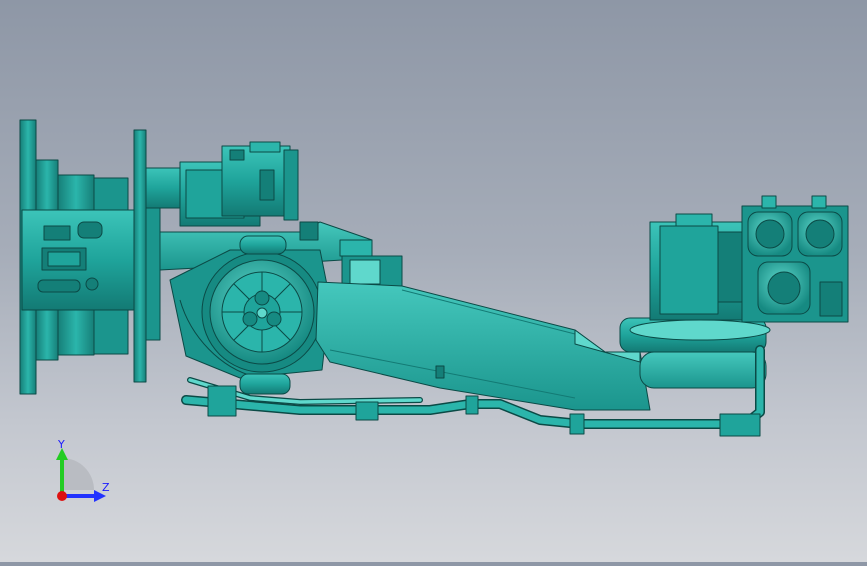 The width and height of the screenshot is (867, 566). I want to click on triad-plane-icon, so click(78, 474).